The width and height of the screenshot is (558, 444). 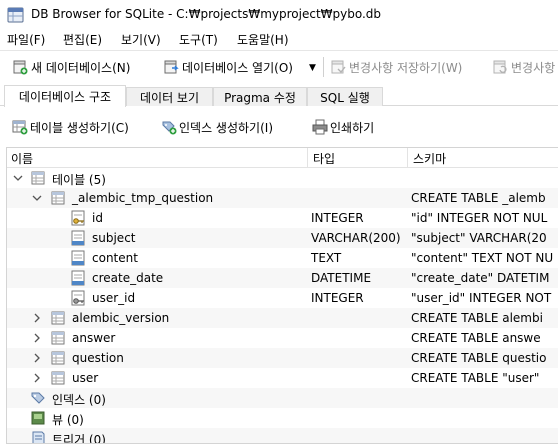 What do you see at coordinates (121, 318) in the screenshot?
I see `tree-item-label: alembic_version` at bounding box center [121, 318].